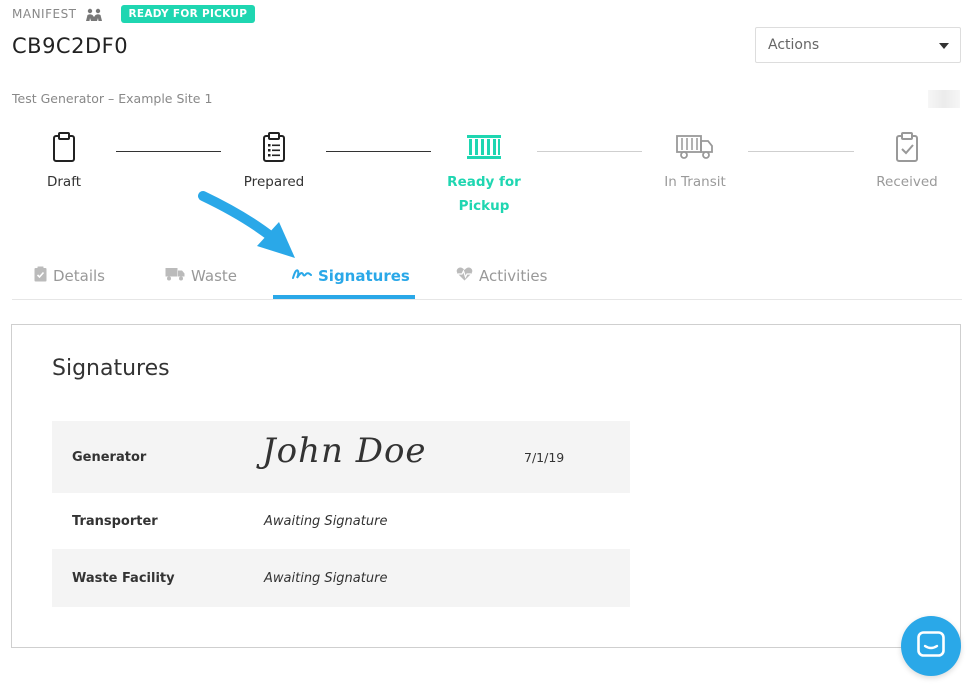  Describe the element at coordinates (464, 276) in the screenshot. I see `heartbeat-icon` at that location.